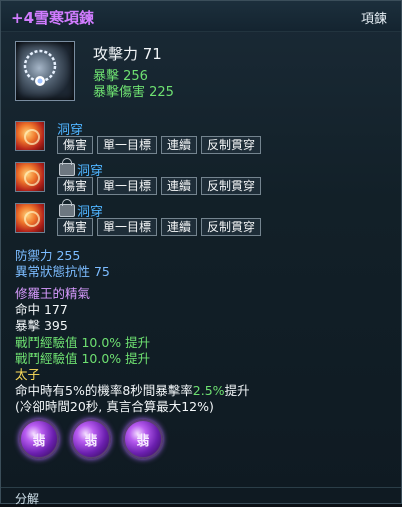 The height and width of the screenshot is (507, 402). I want to click on gem-slots: 翡 翡 翡, so click(91, 439).